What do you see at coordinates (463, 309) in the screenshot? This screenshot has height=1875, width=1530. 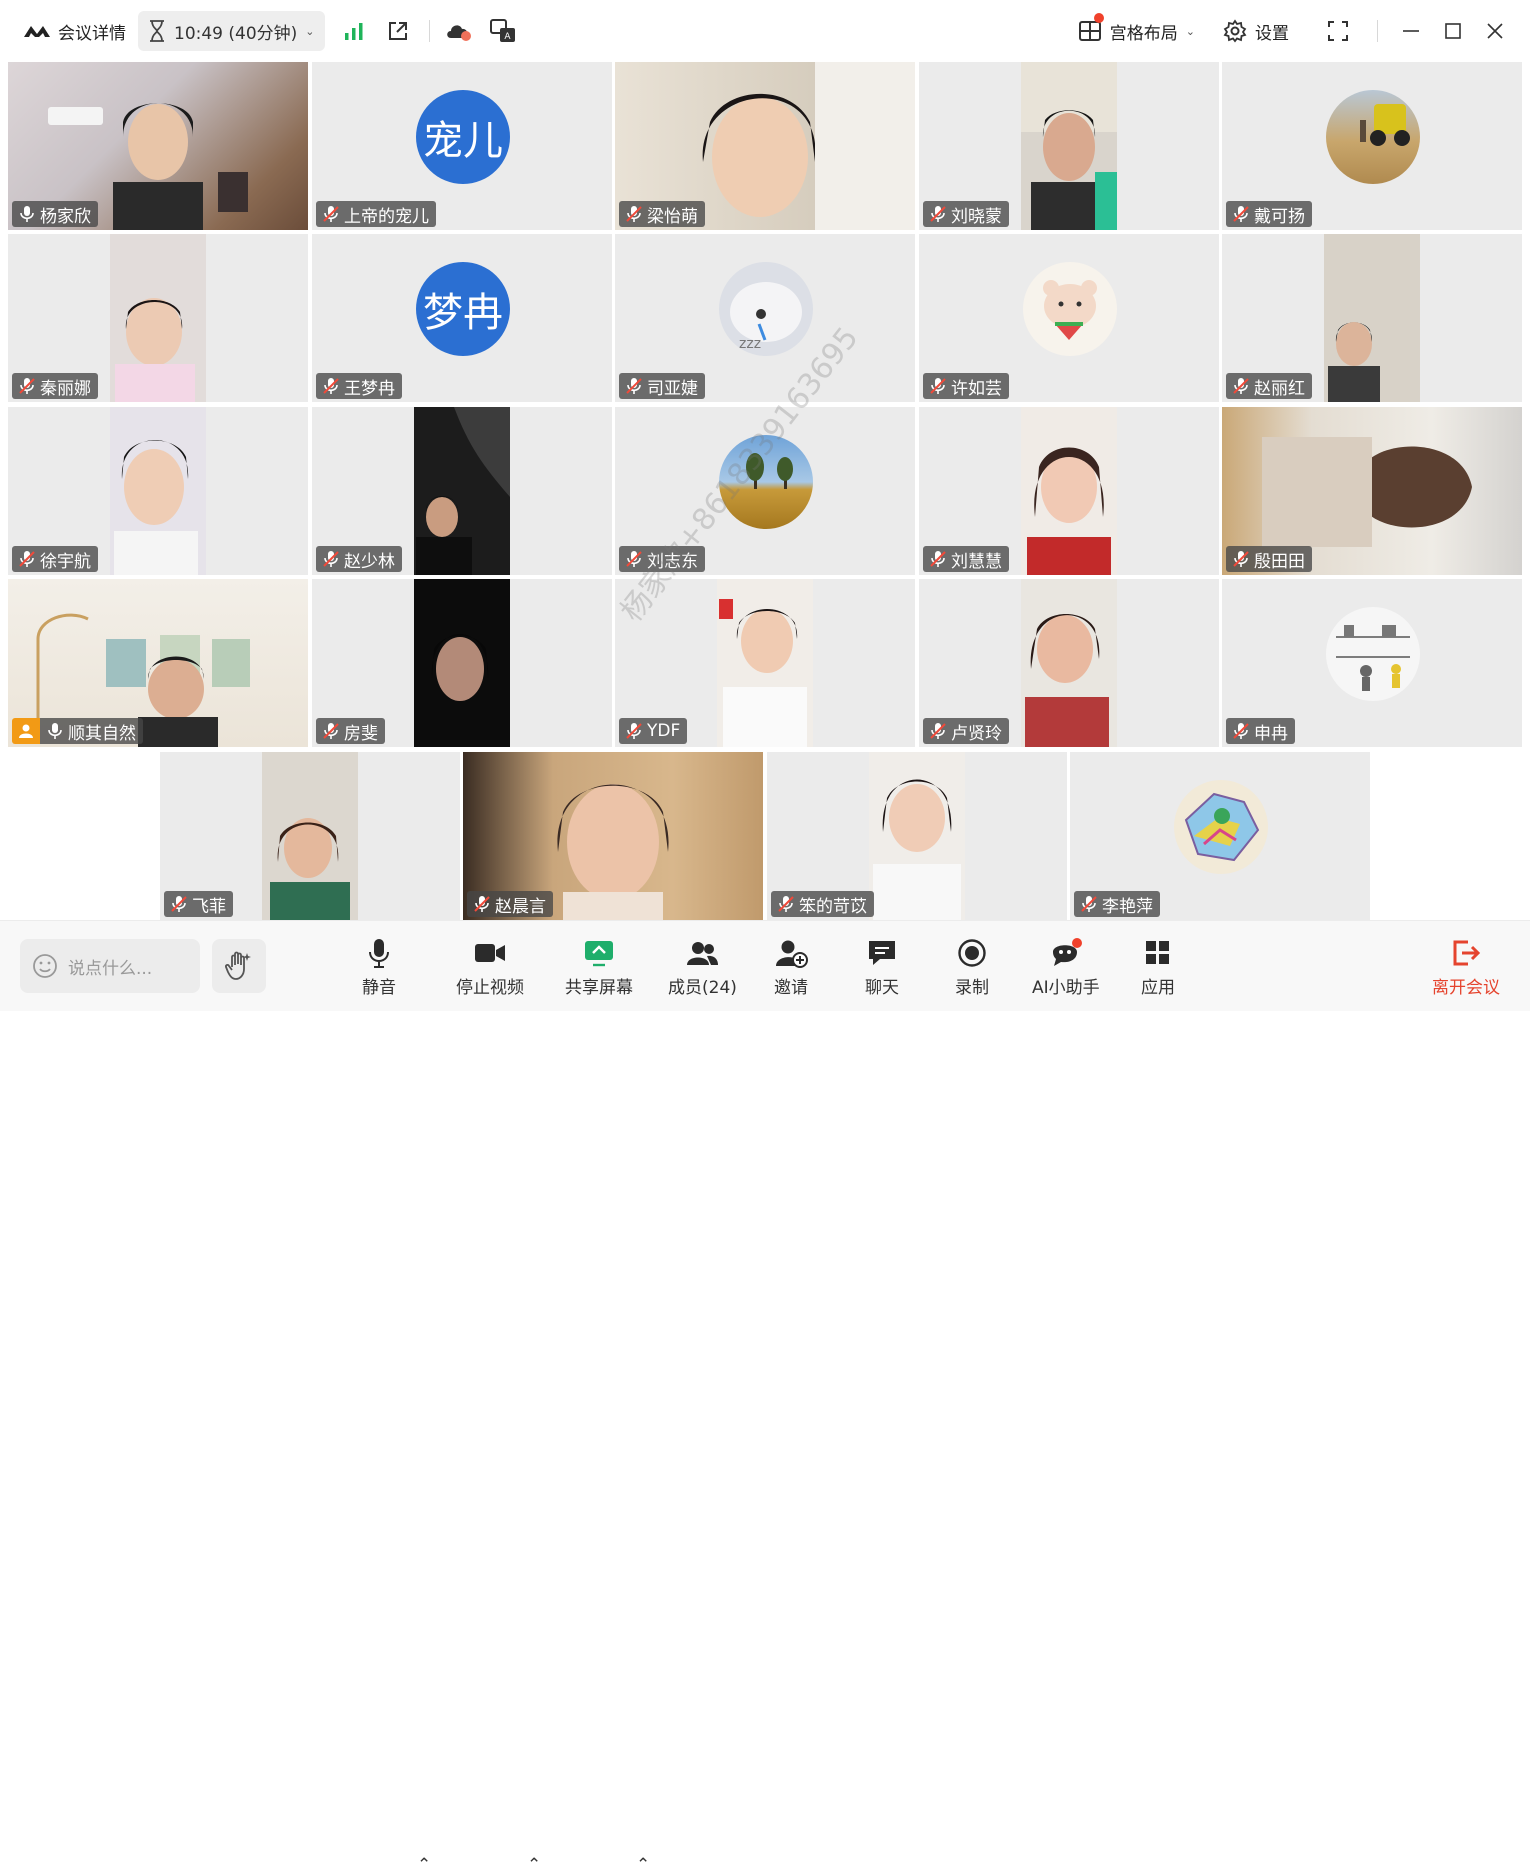 I see `avatar: 梦冉` at bounding box center [463, 309].